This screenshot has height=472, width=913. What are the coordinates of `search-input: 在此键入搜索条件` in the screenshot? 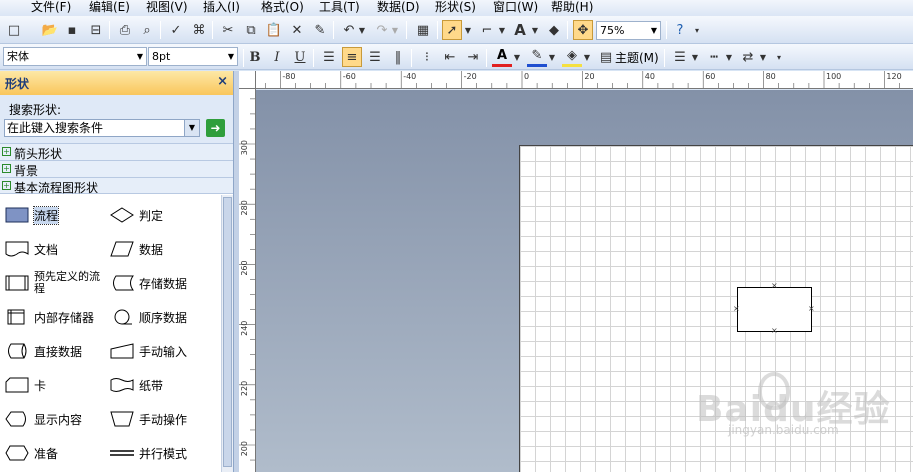 It's located at (102, 128).